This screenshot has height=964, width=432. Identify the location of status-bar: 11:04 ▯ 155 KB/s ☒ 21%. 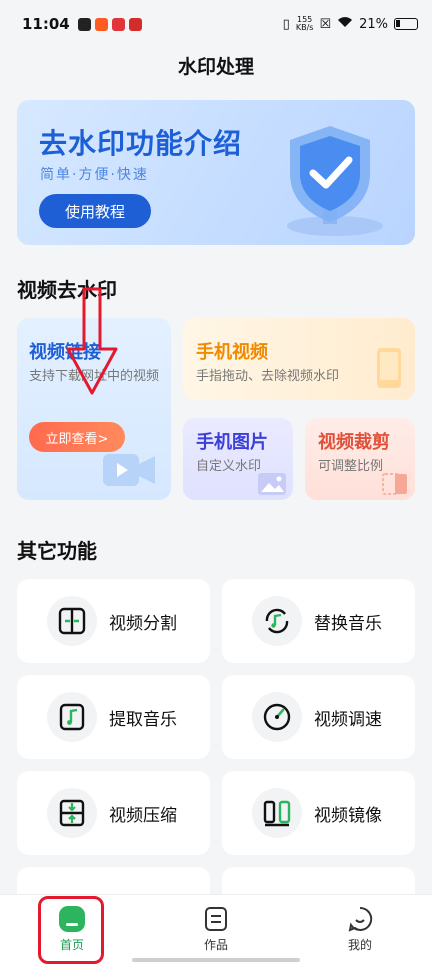
(216, 24).